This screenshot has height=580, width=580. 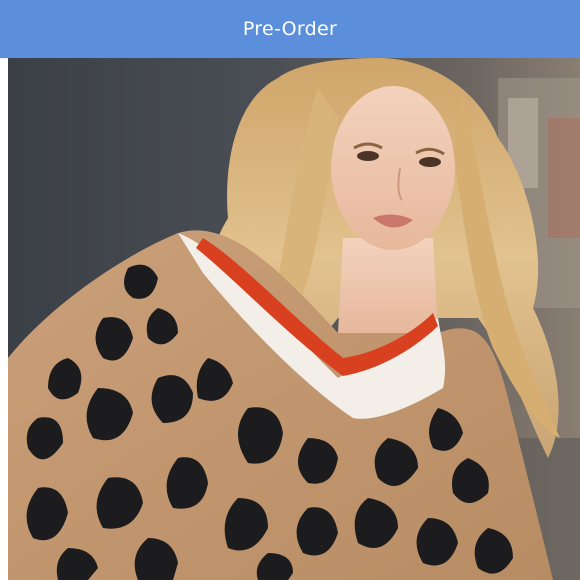 I want to click on pre-order-label: Pre-Order, so click(x=290, y=29).